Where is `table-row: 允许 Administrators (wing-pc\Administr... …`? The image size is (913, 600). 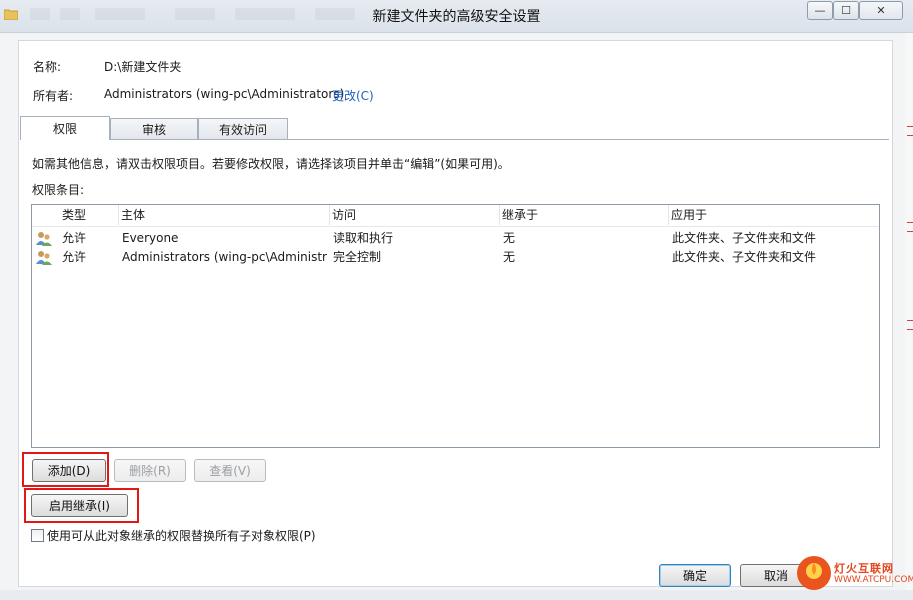
table-row: 允许 Administrators (wing-pc\Administr... … is located at coordinates (455, 257).